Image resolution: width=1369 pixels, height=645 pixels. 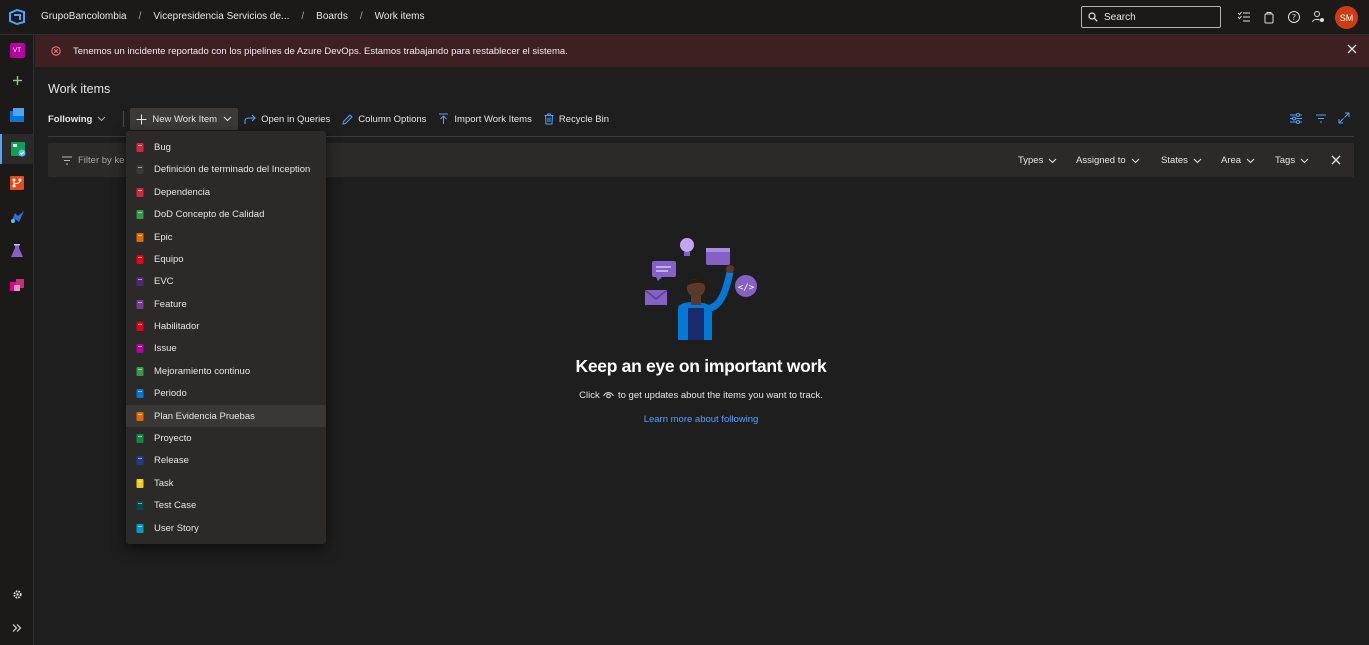 What do you see at coordinates (101, 160) in the screenshot?
I see `filter-keyword-placeholder: Filter by ke` at bounding box center [101, 160].